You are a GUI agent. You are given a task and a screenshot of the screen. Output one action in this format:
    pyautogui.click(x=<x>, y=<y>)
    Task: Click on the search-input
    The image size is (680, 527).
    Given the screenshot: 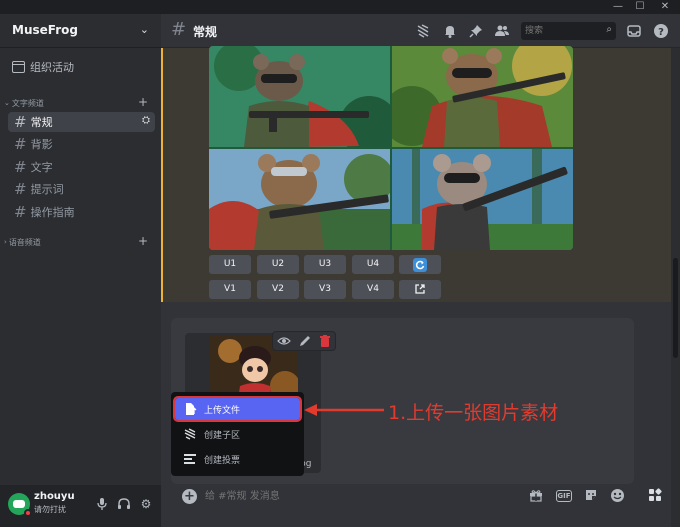 What is the action you would take?
    pyautogui.click(x=560, y=31)
    